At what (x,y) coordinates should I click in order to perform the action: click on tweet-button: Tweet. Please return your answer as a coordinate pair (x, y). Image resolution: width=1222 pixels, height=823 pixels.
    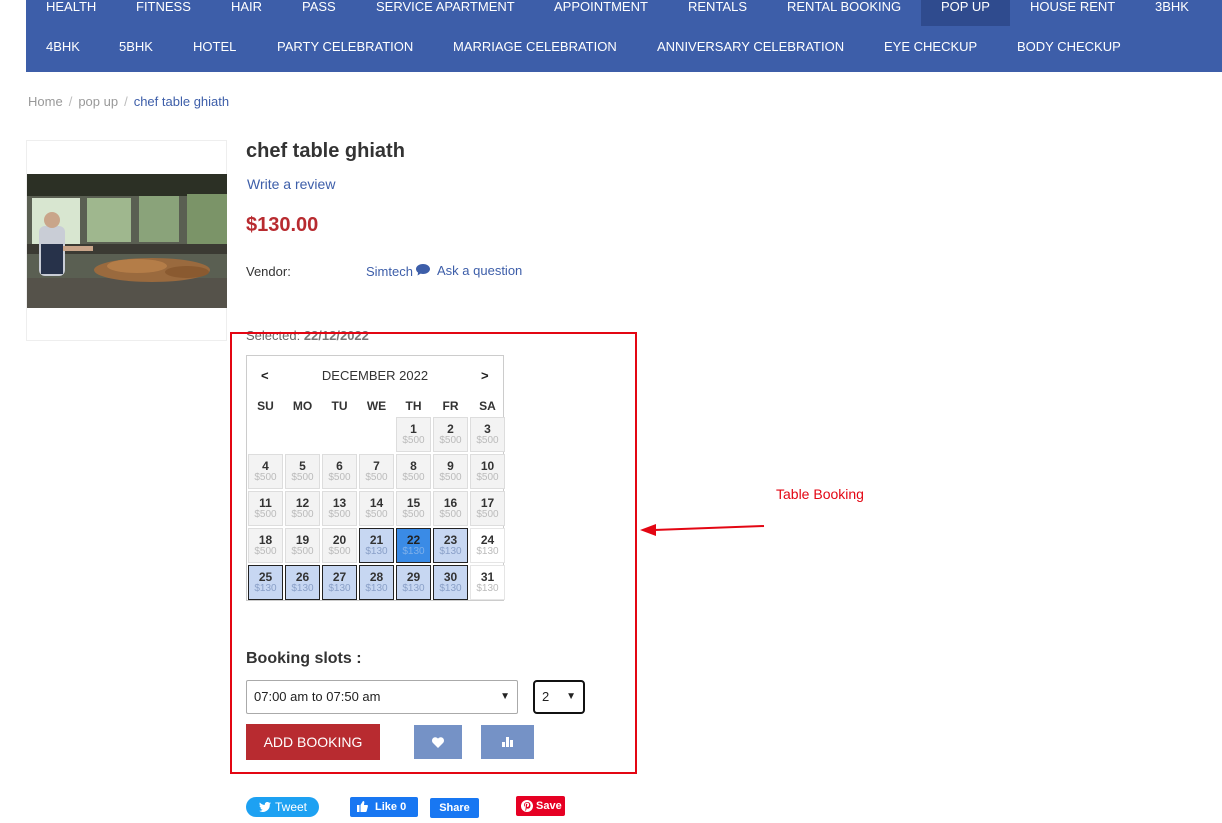
    Looking at the image, I should click on (282, 807).